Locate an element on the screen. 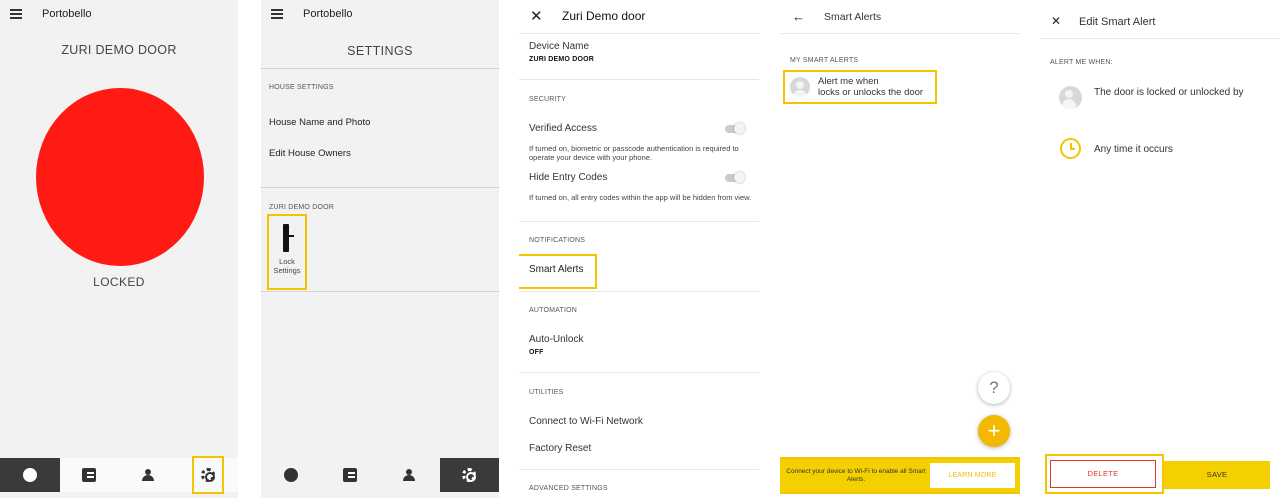  add-alert-button: + is located at coordinates (994, 431).